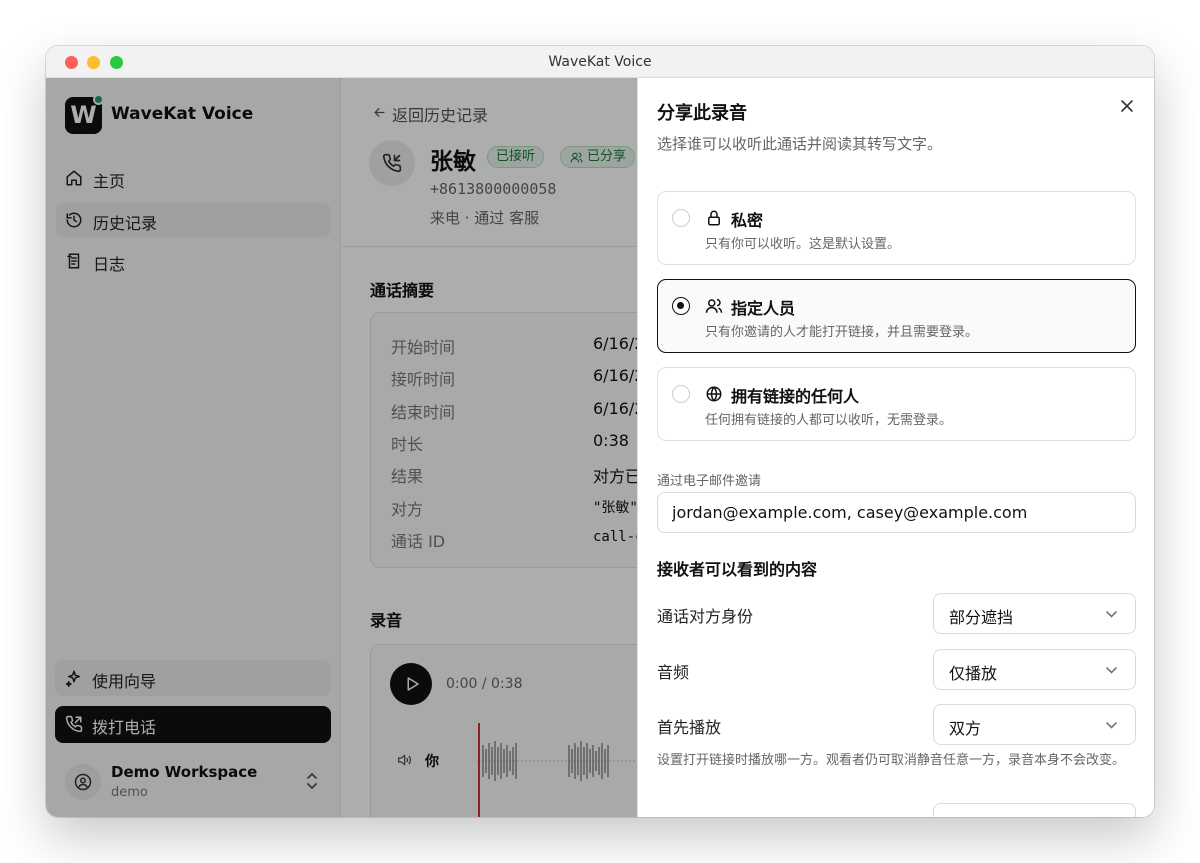  Describe the element at coordinates (1034, 669) in the screenshot. I see `audio-select: 仅播放` at that location.